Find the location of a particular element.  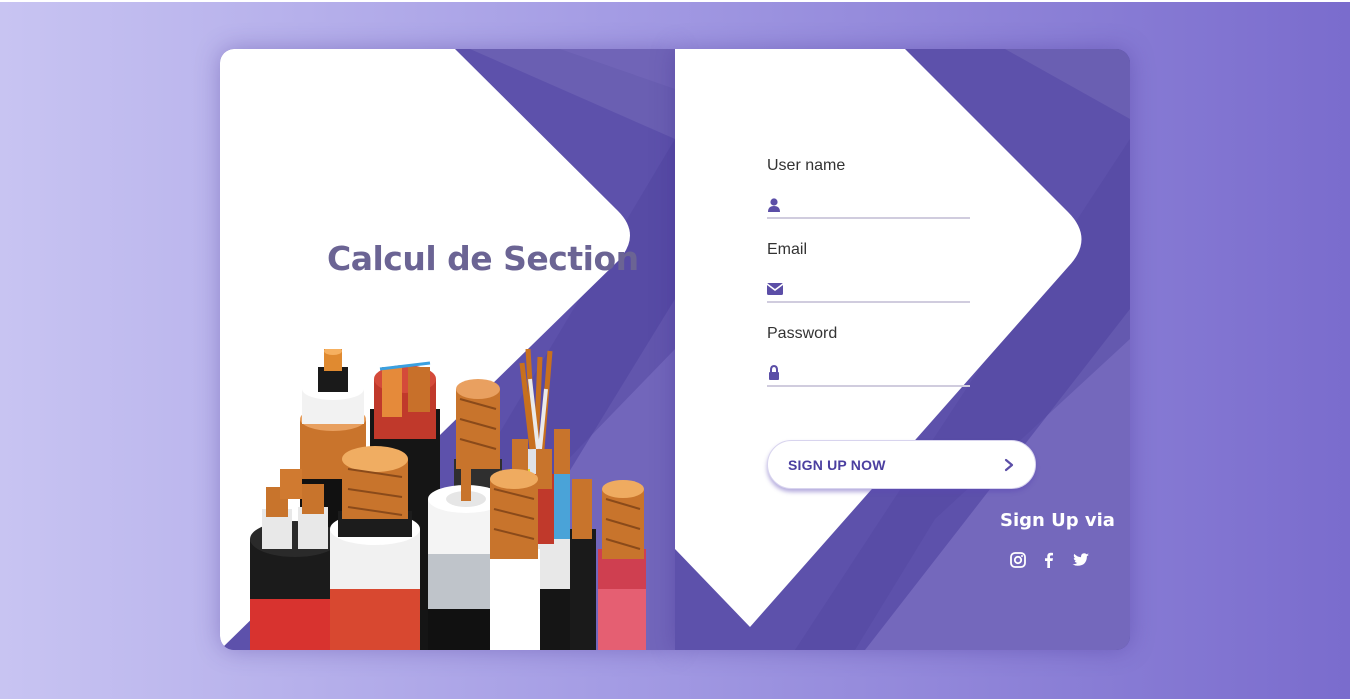

username-input is located at coordinates (879, 205).